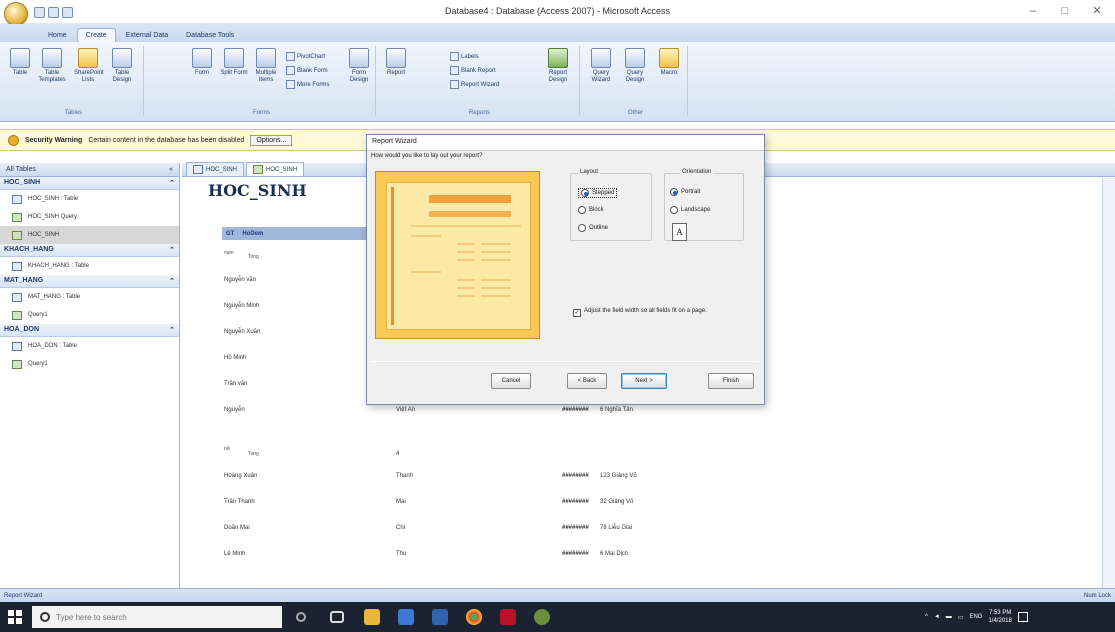 Image resolution: width=1115 pixels, height=632 pixels. I want to click on report-title: HOC_SINH, so click(257, 190).